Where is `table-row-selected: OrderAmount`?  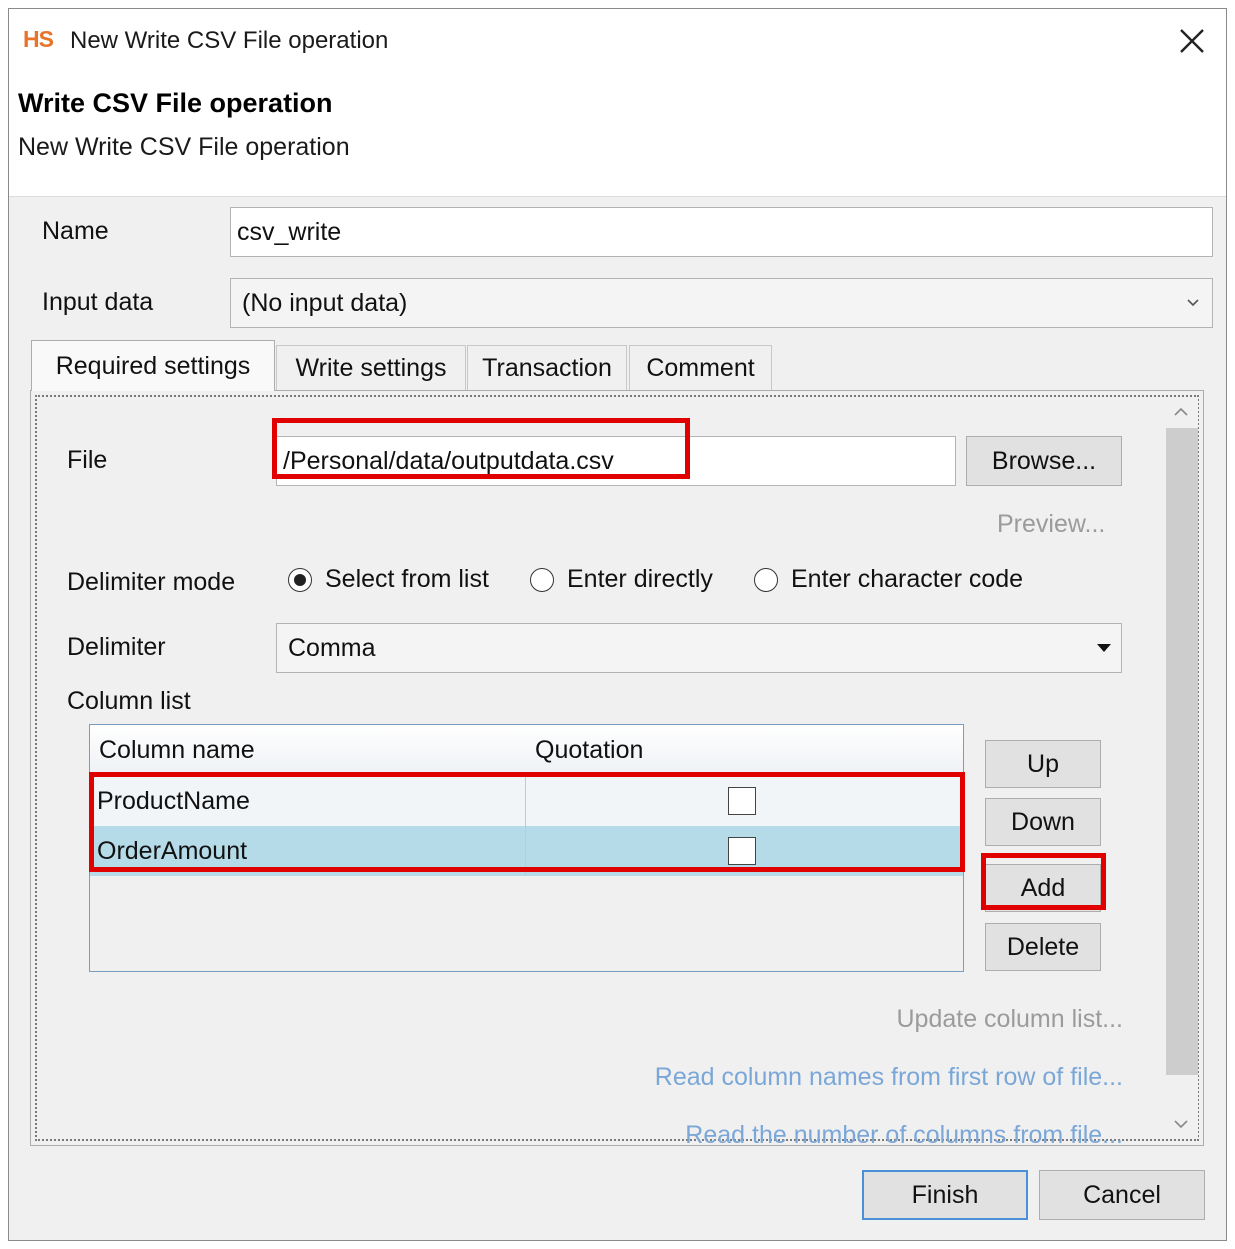 table-row-selected: OrderAmount is located at coordinates (526, 851).